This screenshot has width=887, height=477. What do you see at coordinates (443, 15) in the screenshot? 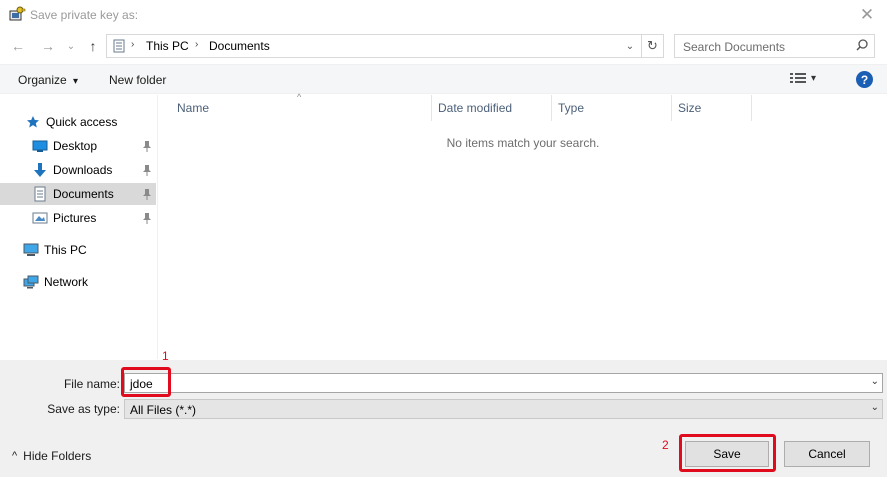
I see `title-bar: Save private key as: ✕` at bounding box center [443, 15].